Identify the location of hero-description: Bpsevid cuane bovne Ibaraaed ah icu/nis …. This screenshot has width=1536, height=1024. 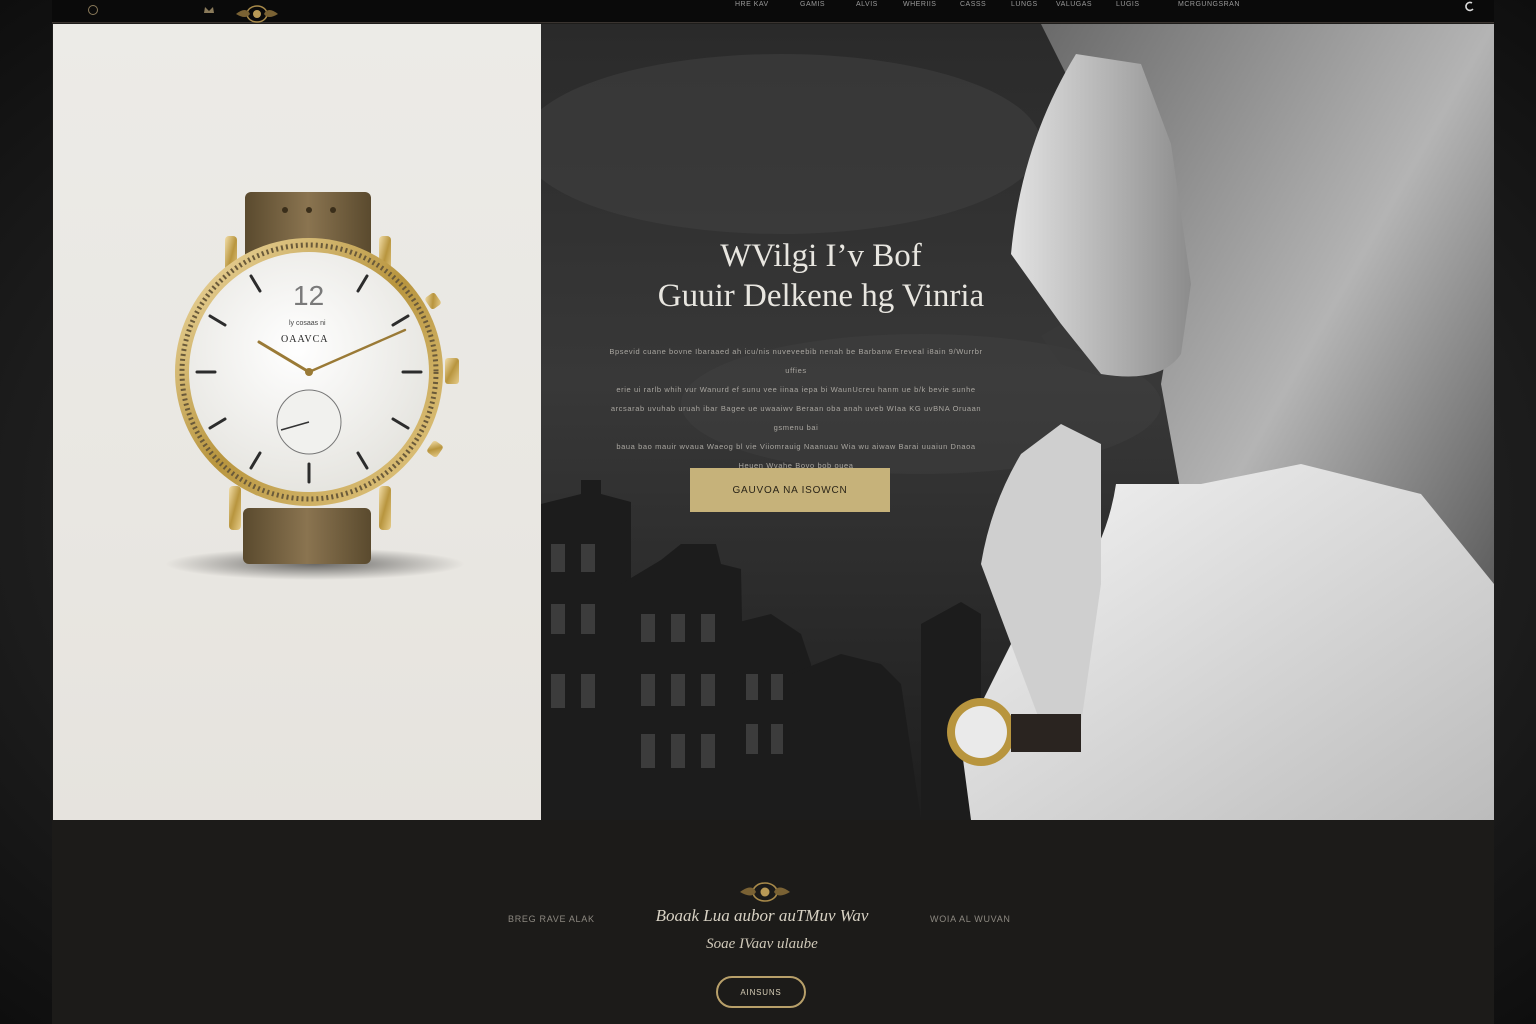
(796, 408).